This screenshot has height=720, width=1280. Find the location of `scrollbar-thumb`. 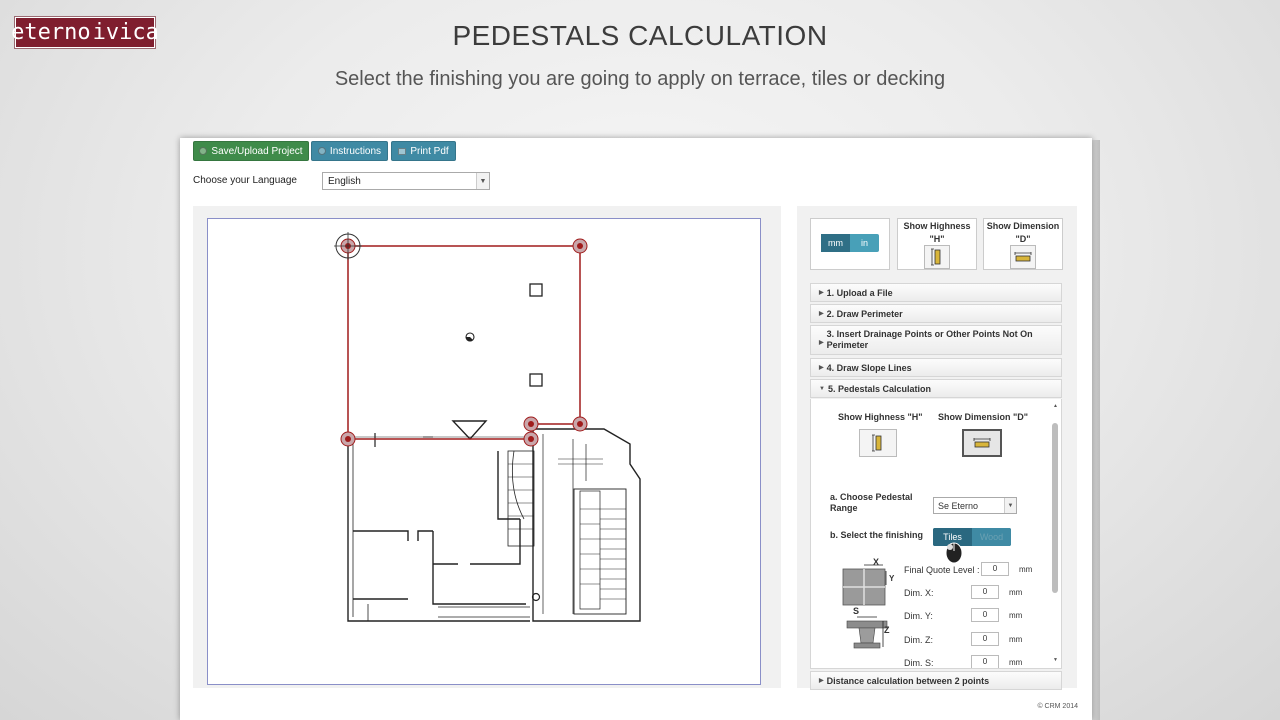

scrollbar-thumb is located at coordinates (1055, 508).